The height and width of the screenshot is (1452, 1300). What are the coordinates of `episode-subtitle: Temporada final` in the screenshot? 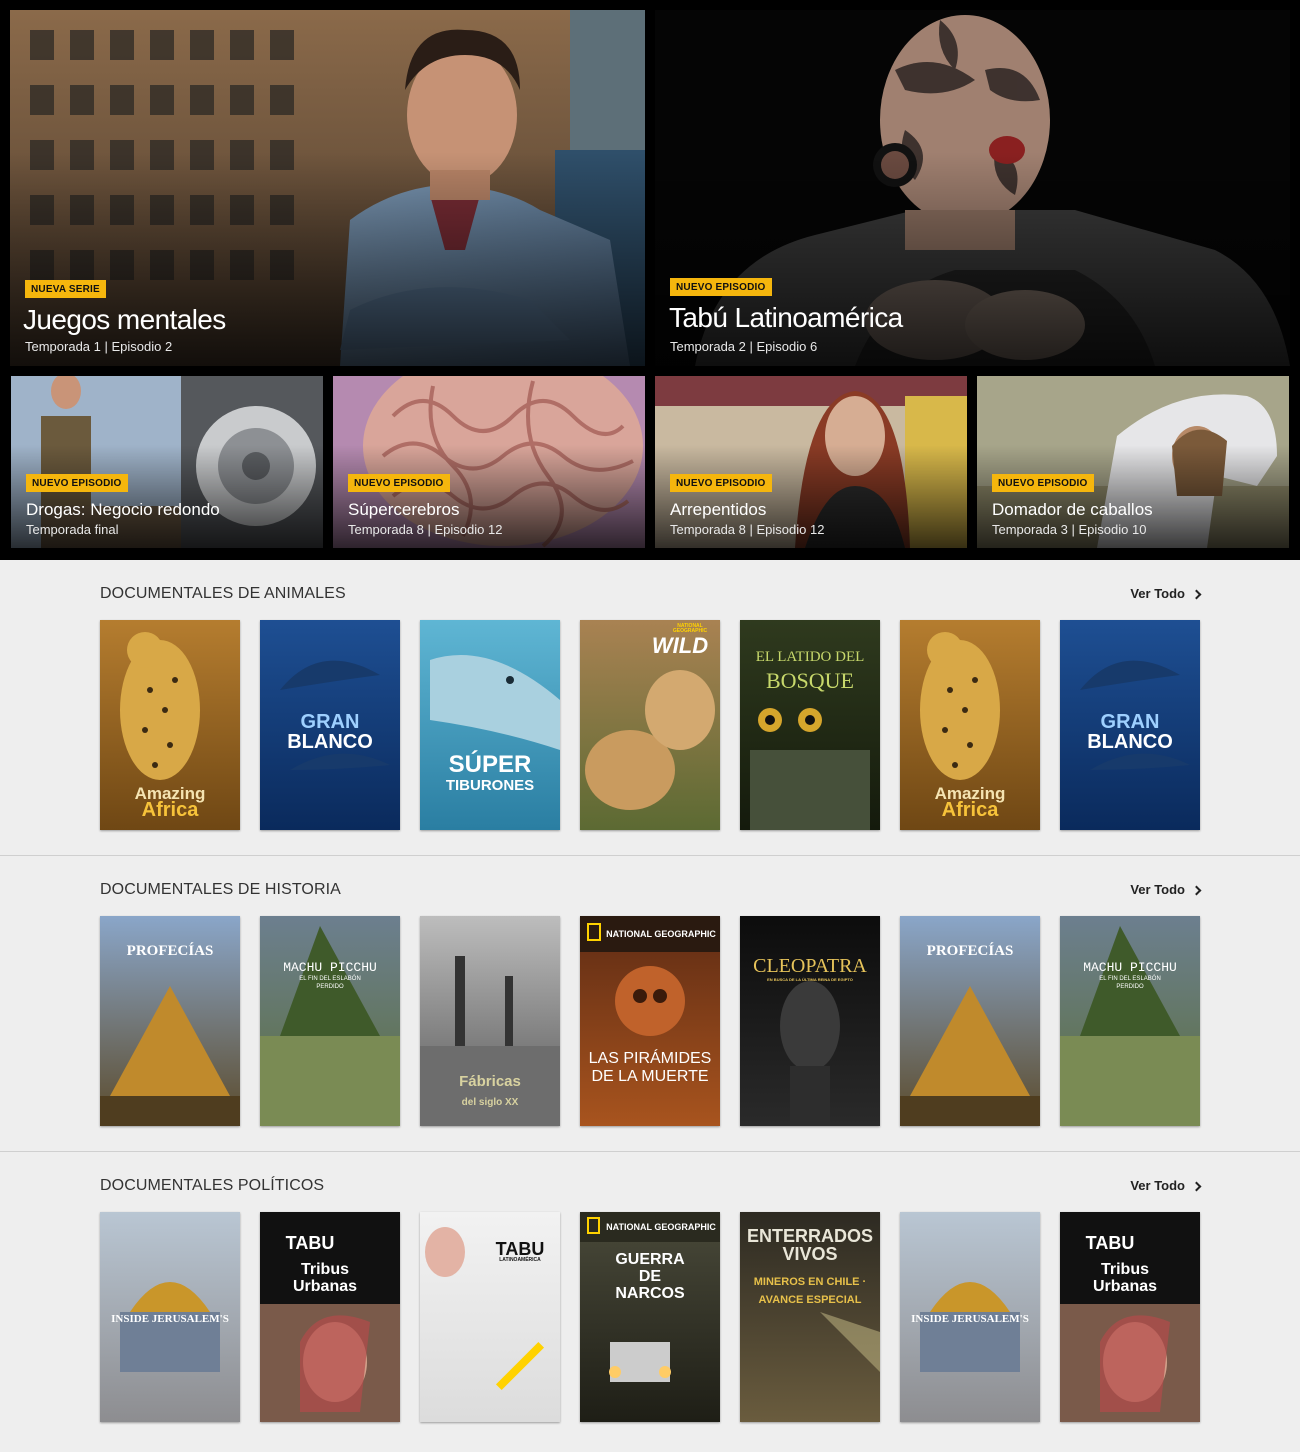 It's located at (72, 529).